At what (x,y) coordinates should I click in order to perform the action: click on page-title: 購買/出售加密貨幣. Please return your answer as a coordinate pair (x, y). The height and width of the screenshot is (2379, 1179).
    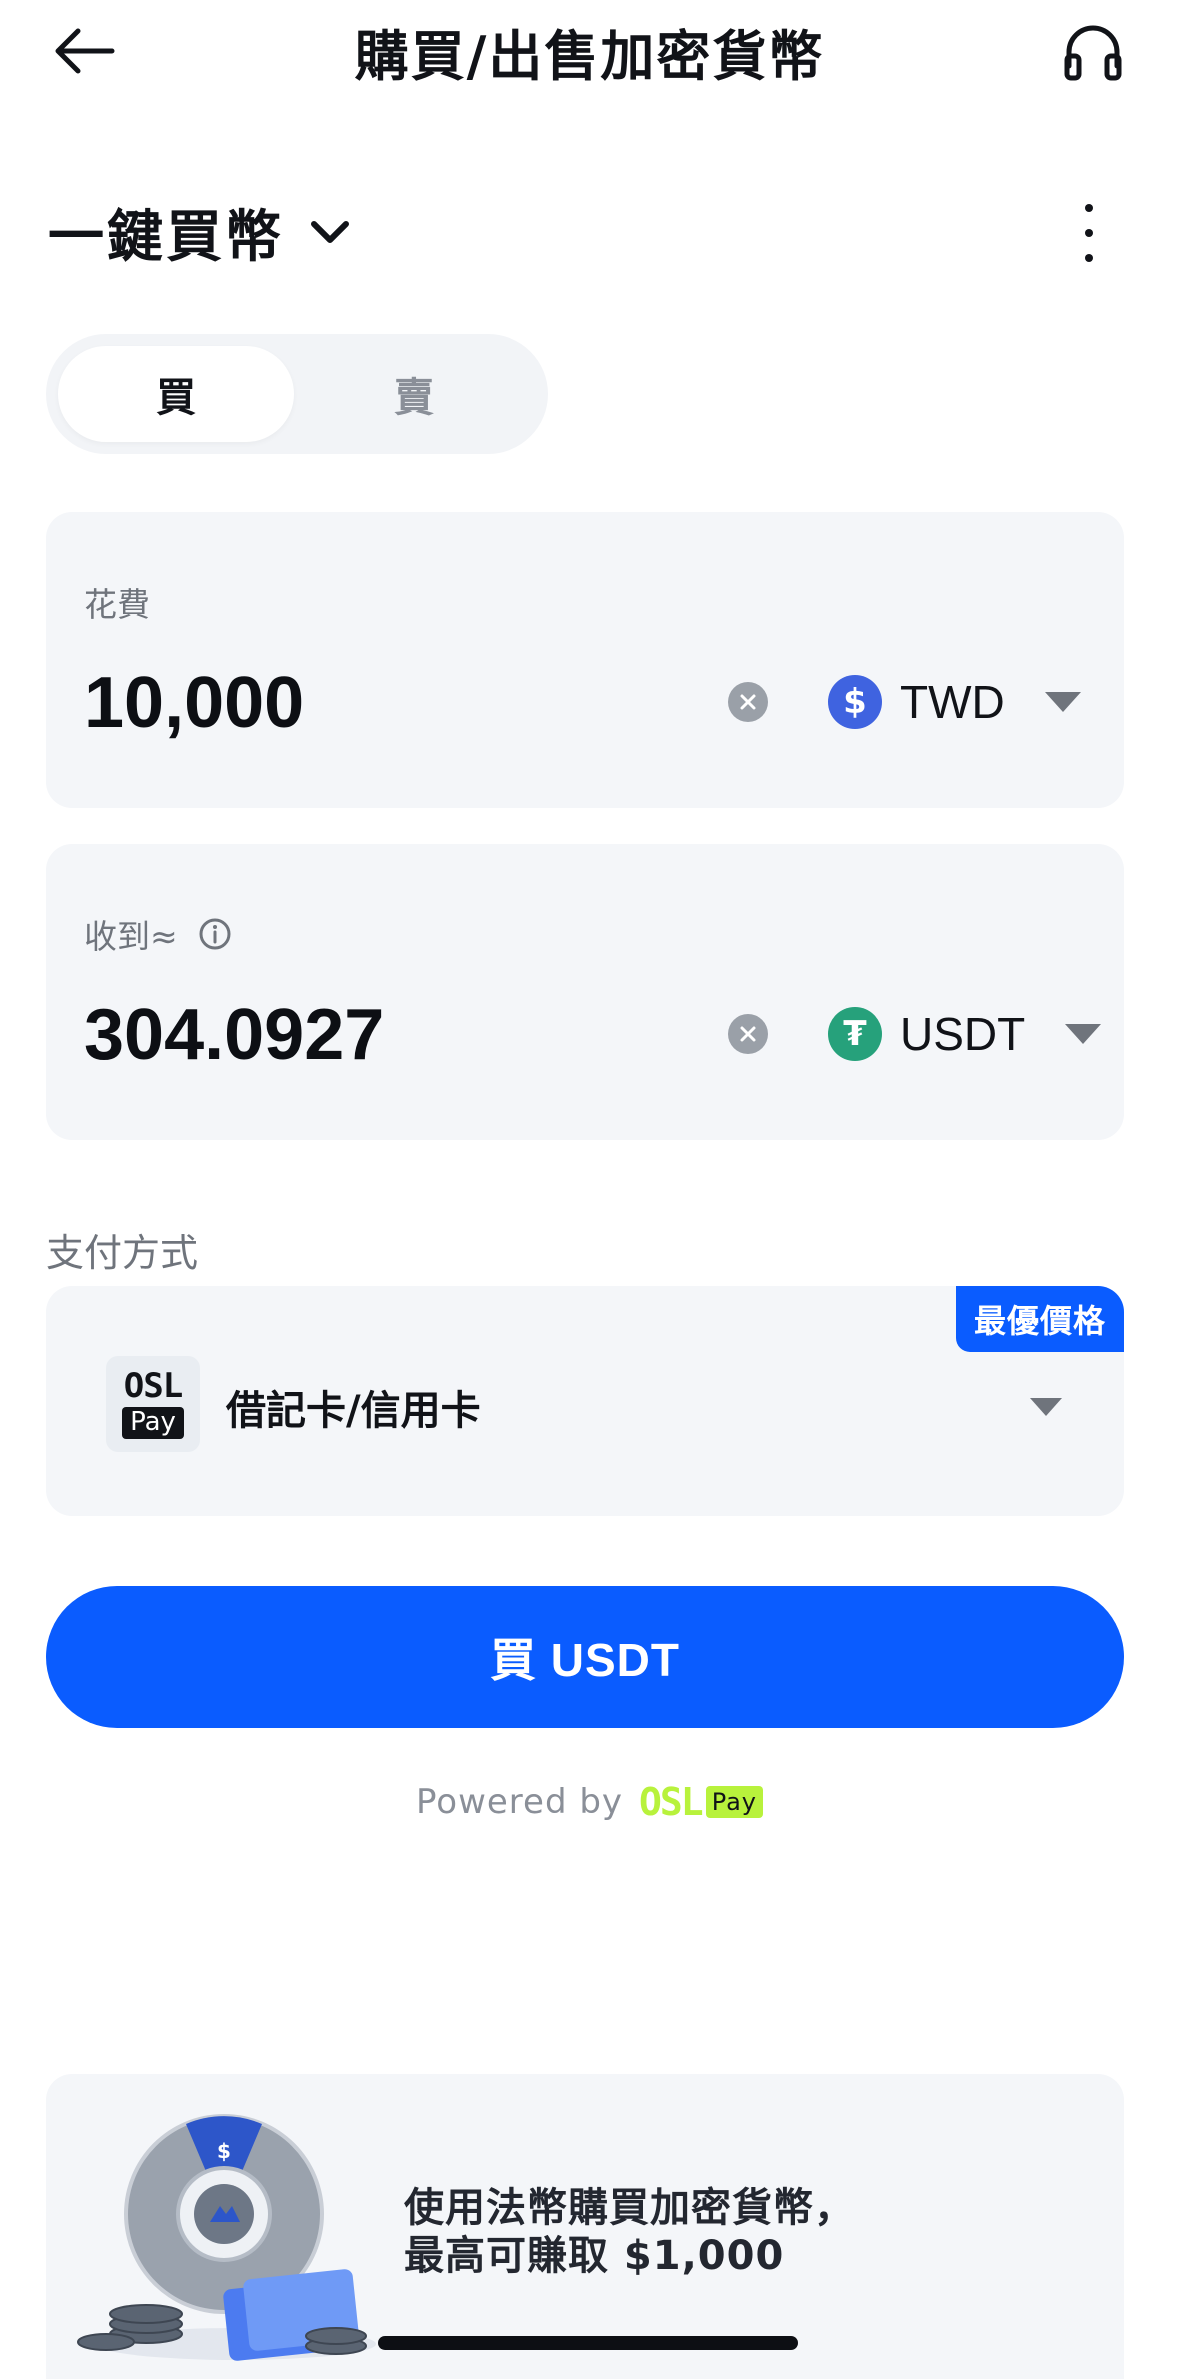
    Looking at the image, I should click on (589, 56).